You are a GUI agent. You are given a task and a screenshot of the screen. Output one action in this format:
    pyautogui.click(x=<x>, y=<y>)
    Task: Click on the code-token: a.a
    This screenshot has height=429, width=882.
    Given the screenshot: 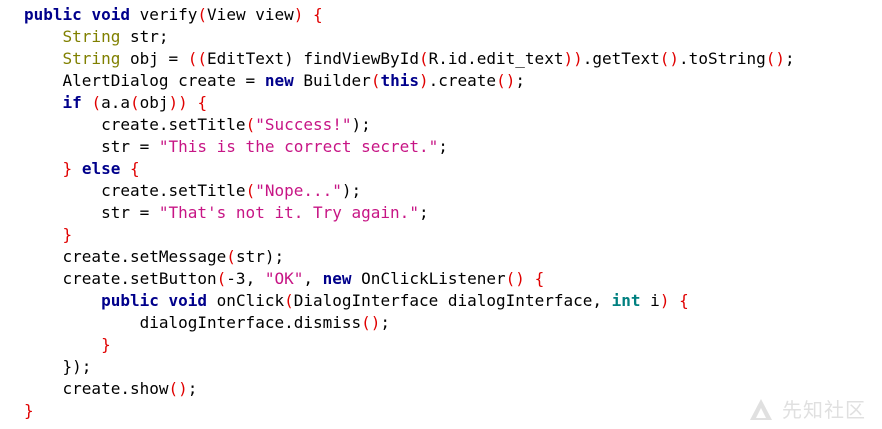 What is the action you would take?
    pyautogui.click(x=115, y=102)
    